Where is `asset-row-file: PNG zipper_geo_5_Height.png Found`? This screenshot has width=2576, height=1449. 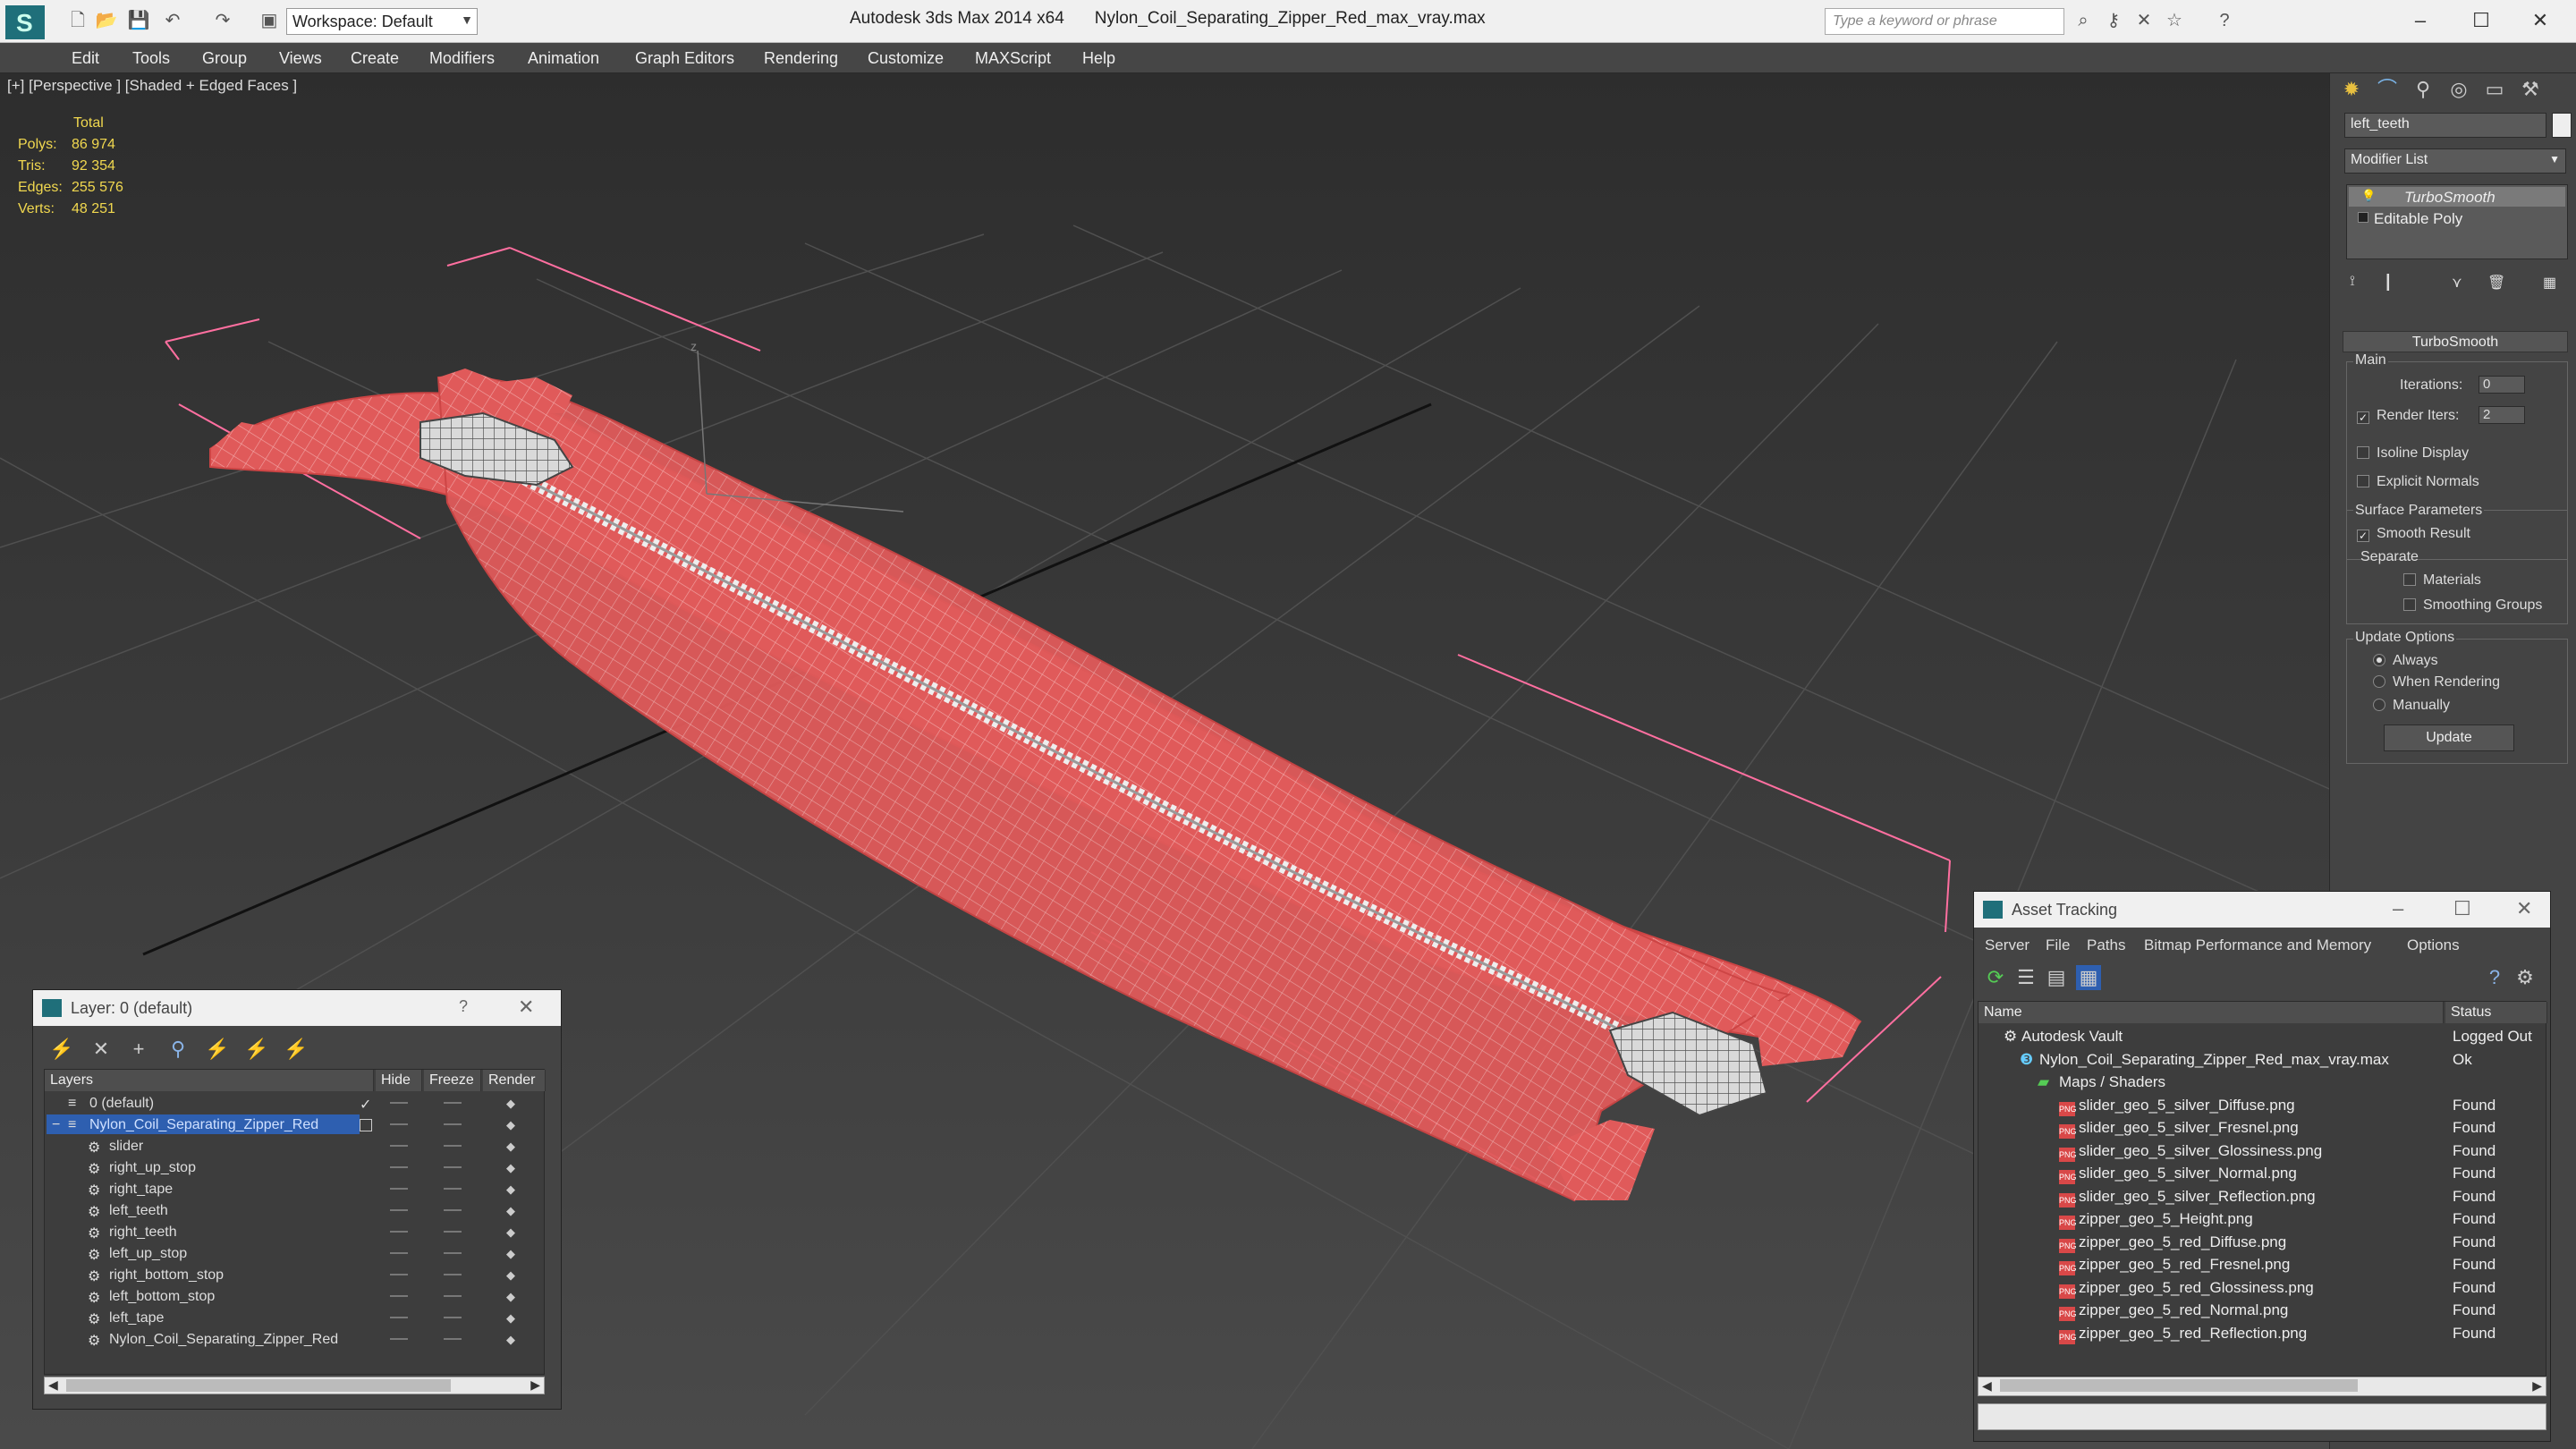
asset-row-file: PNG zipper_geo_5_Height.png Found is located at coordinates (2262, 1219).